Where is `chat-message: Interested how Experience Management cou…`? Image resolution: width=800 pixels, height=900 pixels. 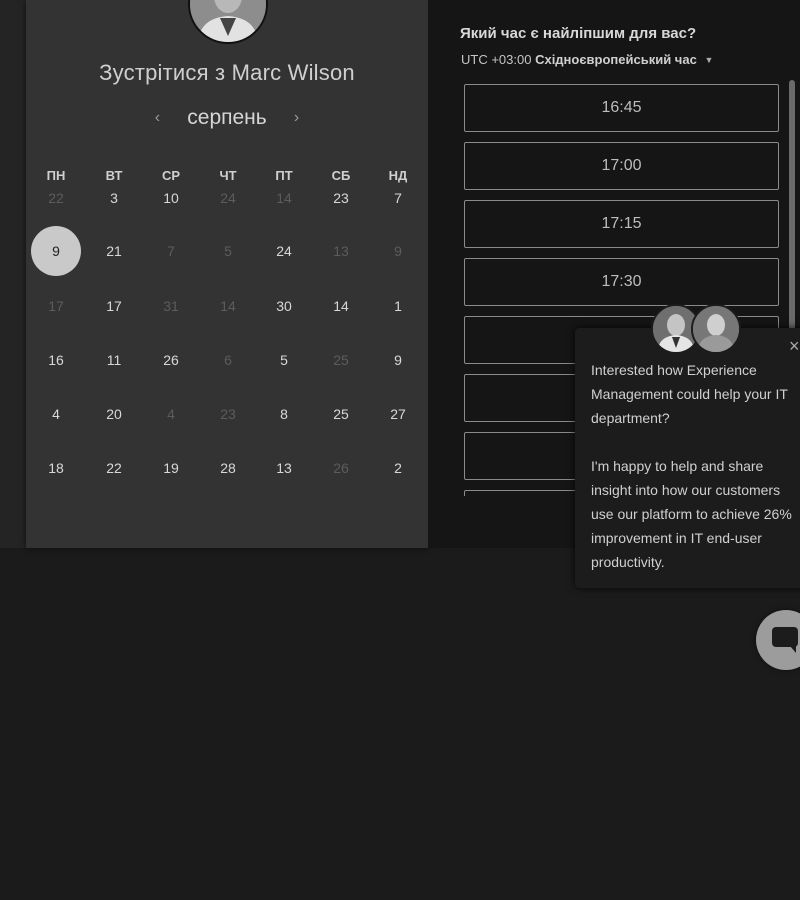
chat-message: Interested how Experience Management cou… is located at coordinates (695, 466).